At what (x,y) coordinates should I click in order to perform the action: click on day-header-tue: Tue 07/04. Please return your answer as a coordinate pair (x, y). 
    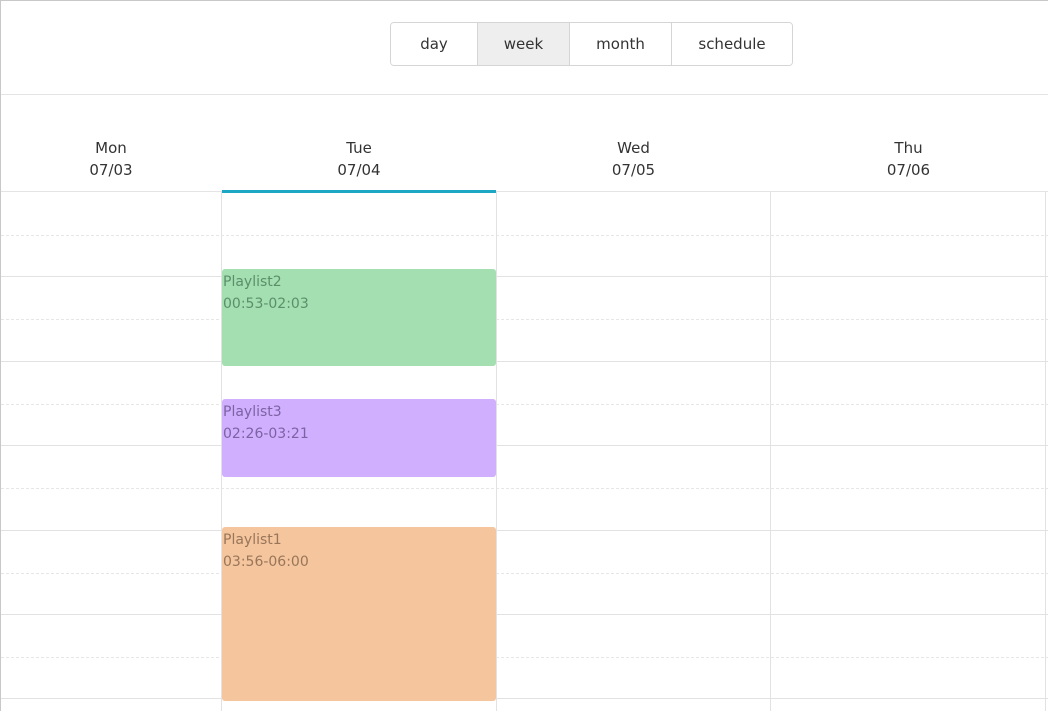
    Looking at the image, I should click on (359, 164).